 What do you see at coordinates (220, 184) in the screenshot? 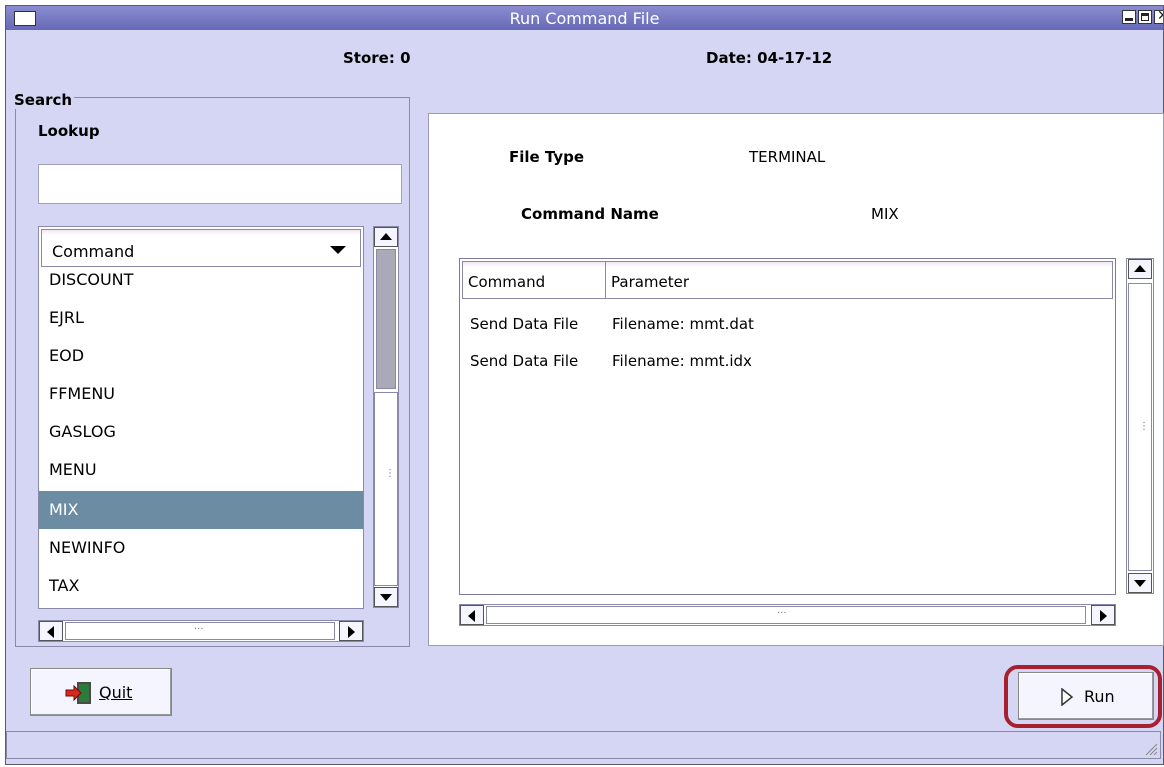
I see `lookup-input` at bounding box center [220, 184].